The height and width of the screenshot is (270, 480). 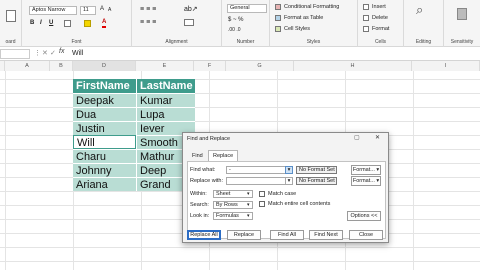 What do you see at coordinates (176, 42) in the screenshot?
I see `alignment-label: Alignment` at bounding box center [176, 42].